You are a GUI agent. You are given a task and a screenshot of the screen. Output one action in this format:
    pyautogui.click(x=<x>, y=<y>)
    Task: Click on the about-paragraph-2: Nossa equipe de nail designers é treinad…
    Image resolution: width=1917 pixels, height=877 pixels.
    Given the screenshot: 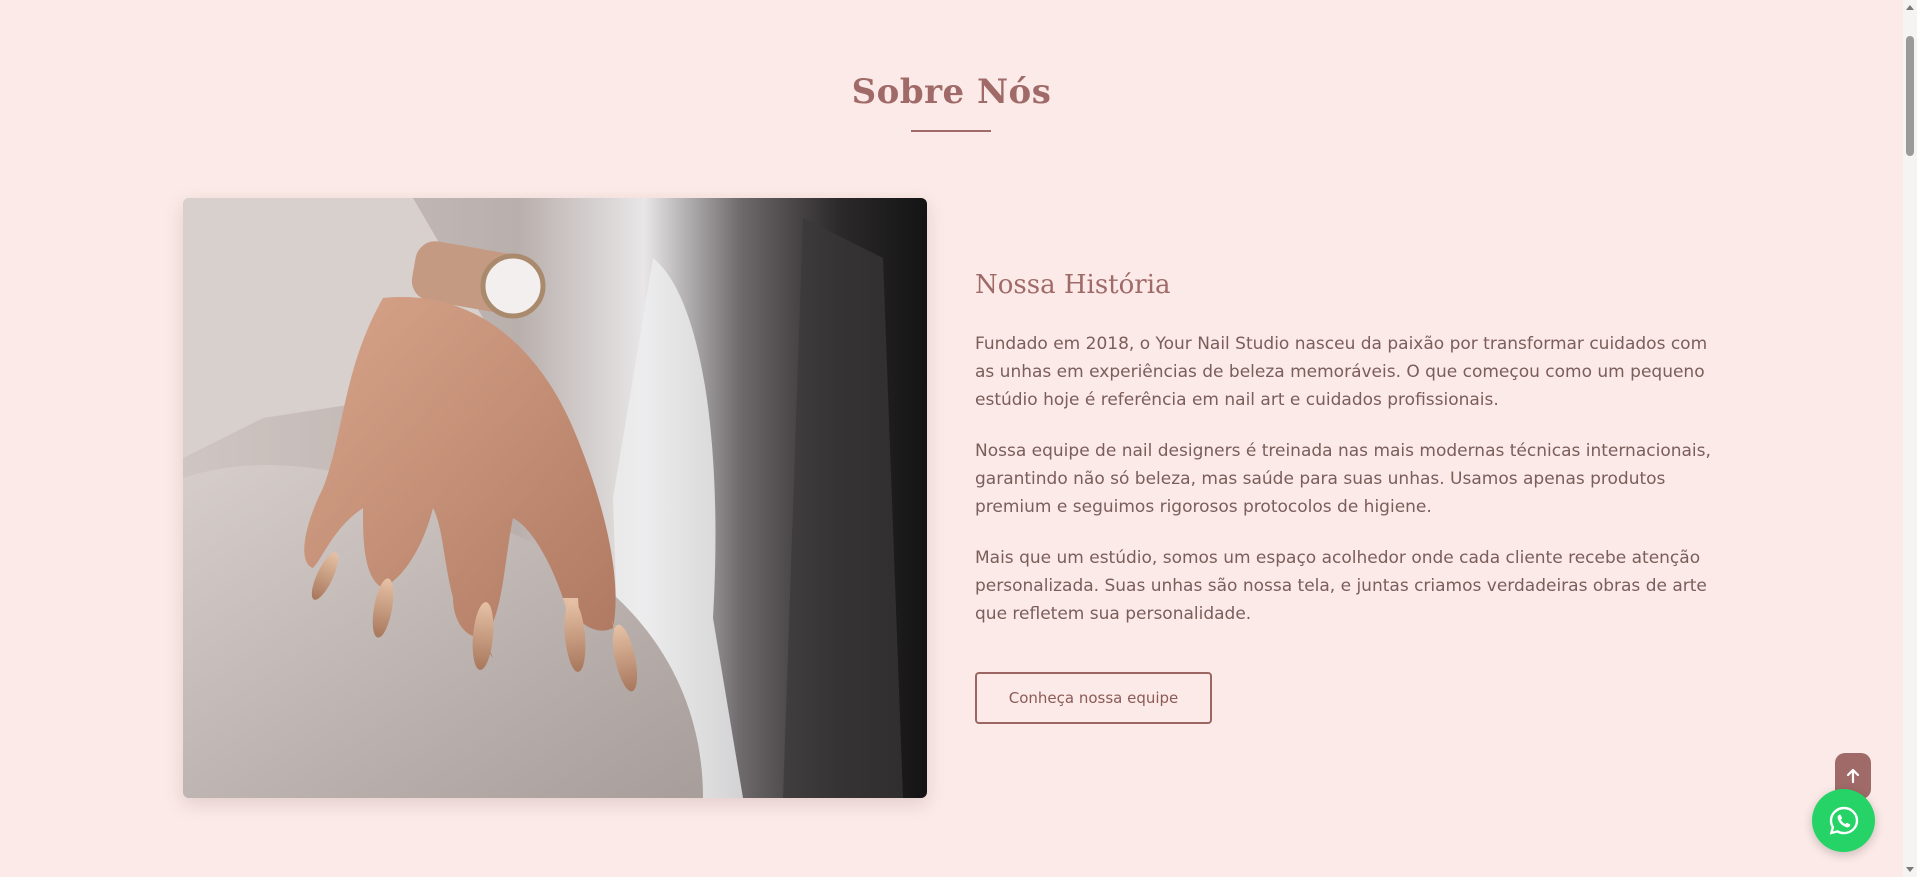 What is the action you would take?
    pyautogui.click(x=1343, y=479)
    